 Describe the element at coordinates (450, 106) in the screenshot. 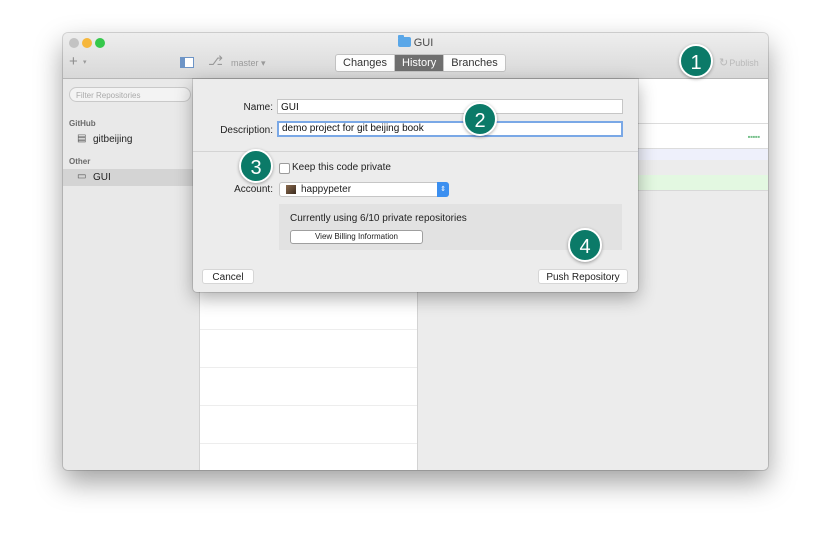

I see `name-field: GUI` at that location.